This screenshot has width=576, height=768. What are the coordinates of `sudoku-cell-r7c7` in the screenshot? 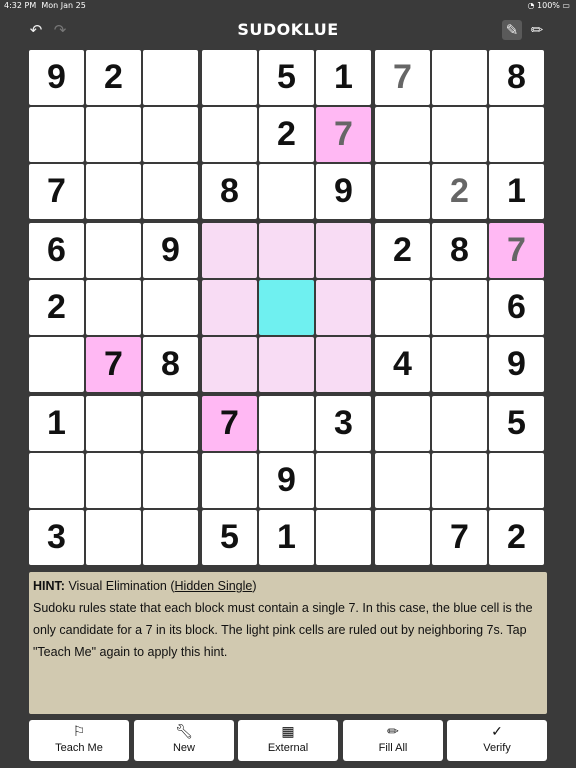 It's located at (402, 423).